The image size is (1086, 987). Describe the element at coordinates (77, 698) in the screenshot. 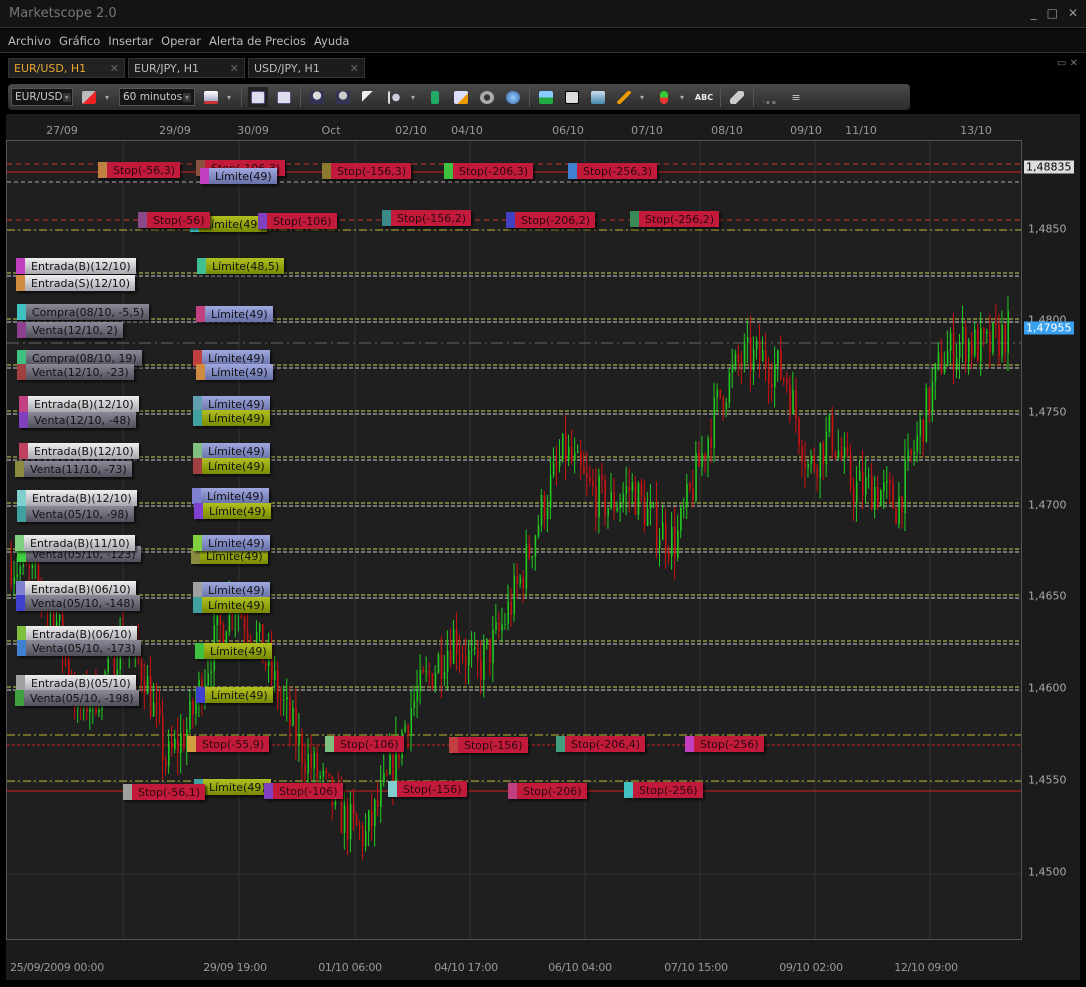

I see `order-label-pos: Venta(05/10, -198)` at that location.